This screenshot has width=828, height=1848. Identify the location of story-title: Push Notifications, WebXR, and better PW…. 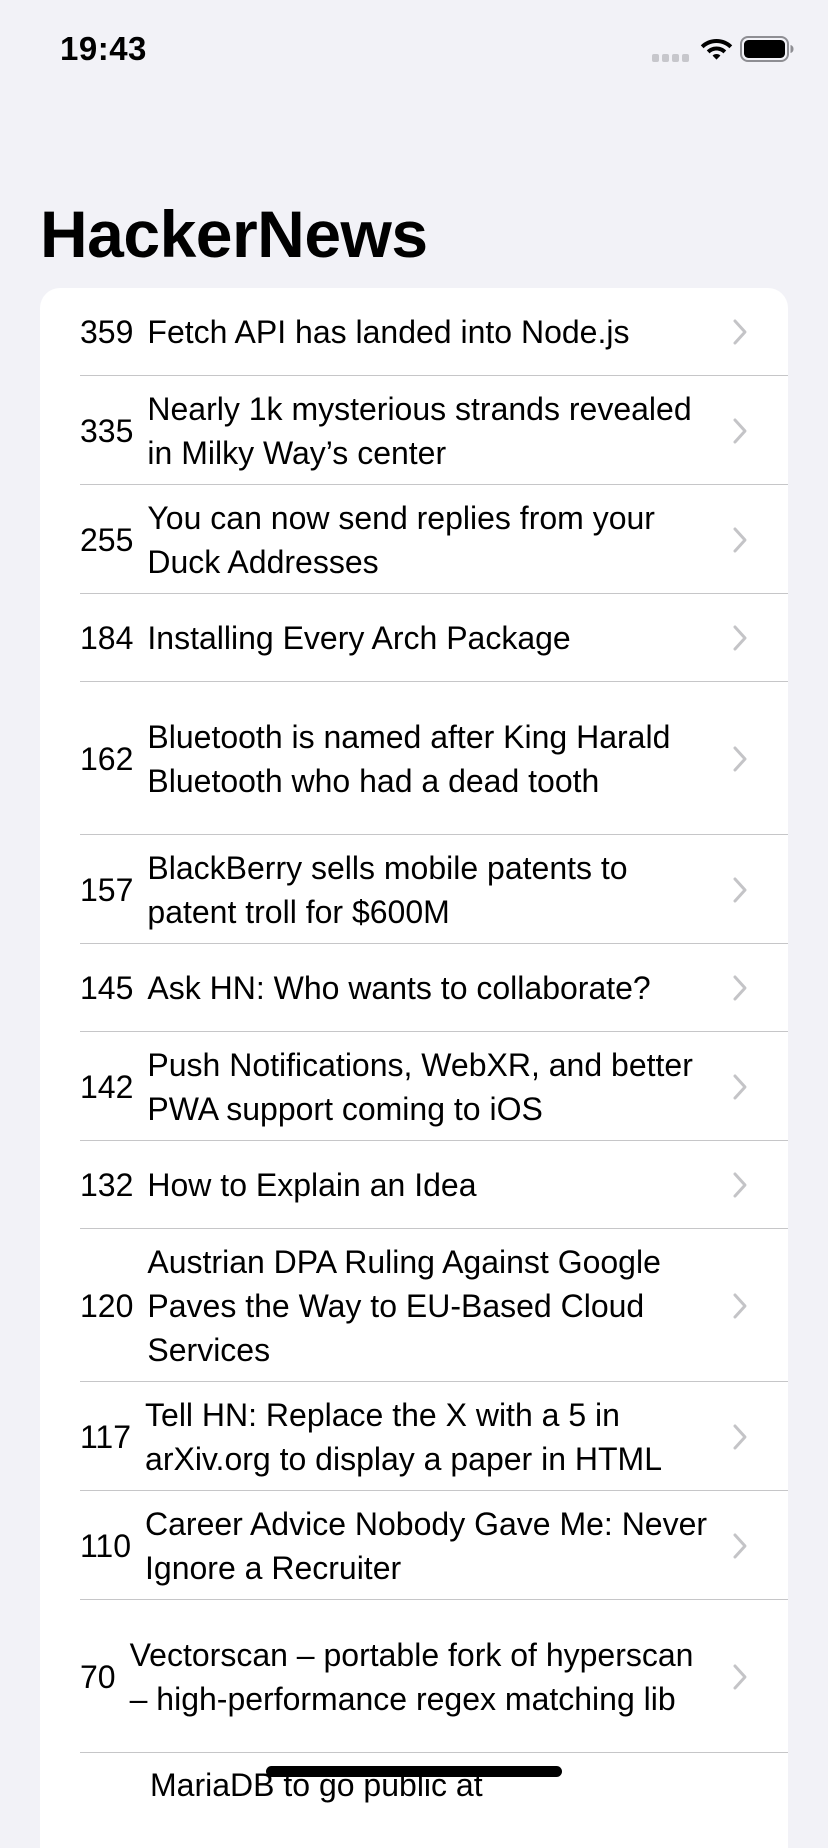
(420, 1086).